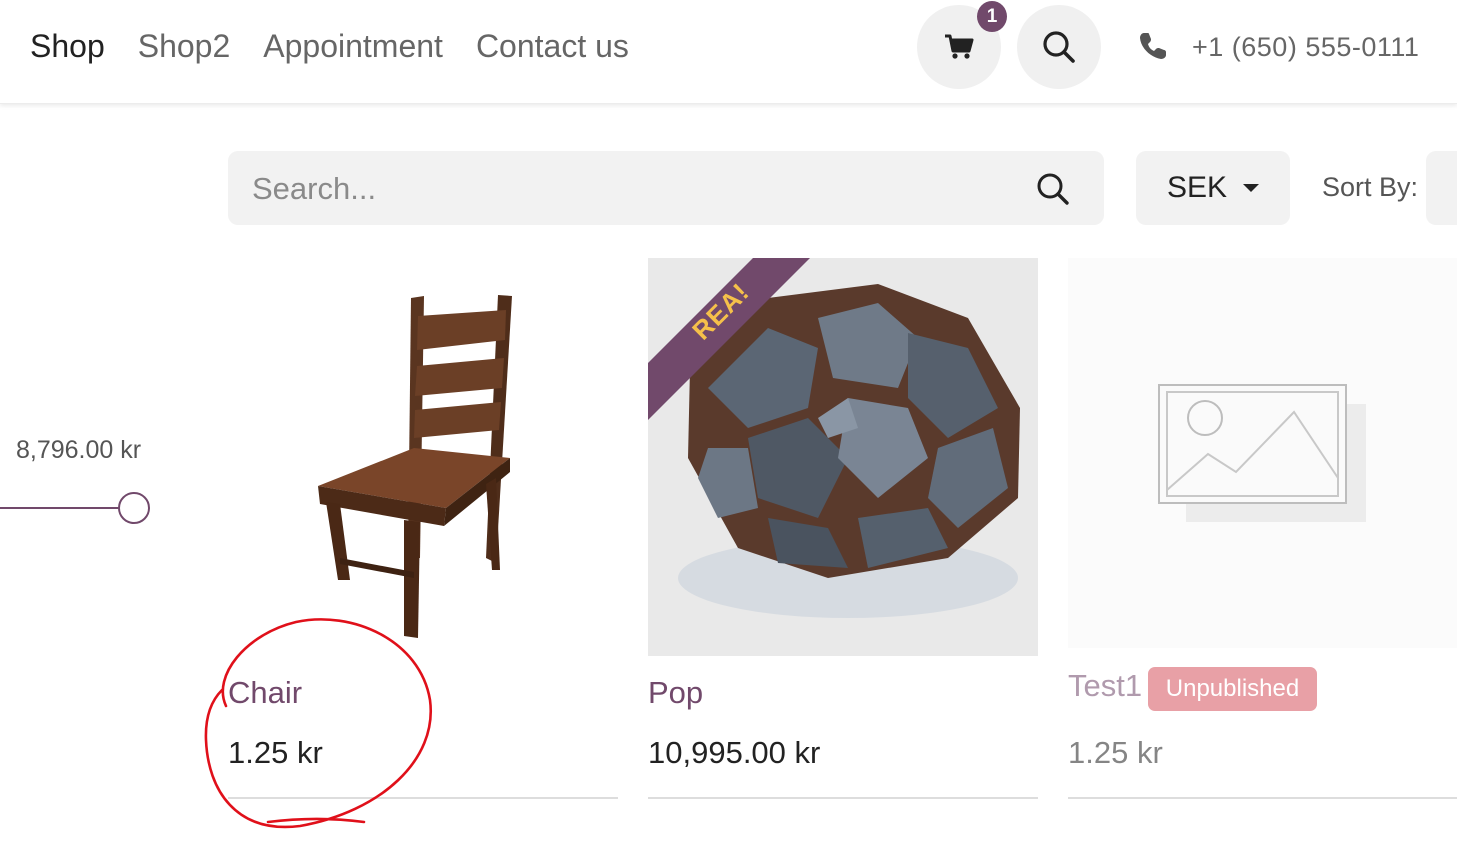  What do you see at coordinates (1370, 187) in the screenshot?
I see `sort-label: Sort By:` at bounding box center [1370, 187].